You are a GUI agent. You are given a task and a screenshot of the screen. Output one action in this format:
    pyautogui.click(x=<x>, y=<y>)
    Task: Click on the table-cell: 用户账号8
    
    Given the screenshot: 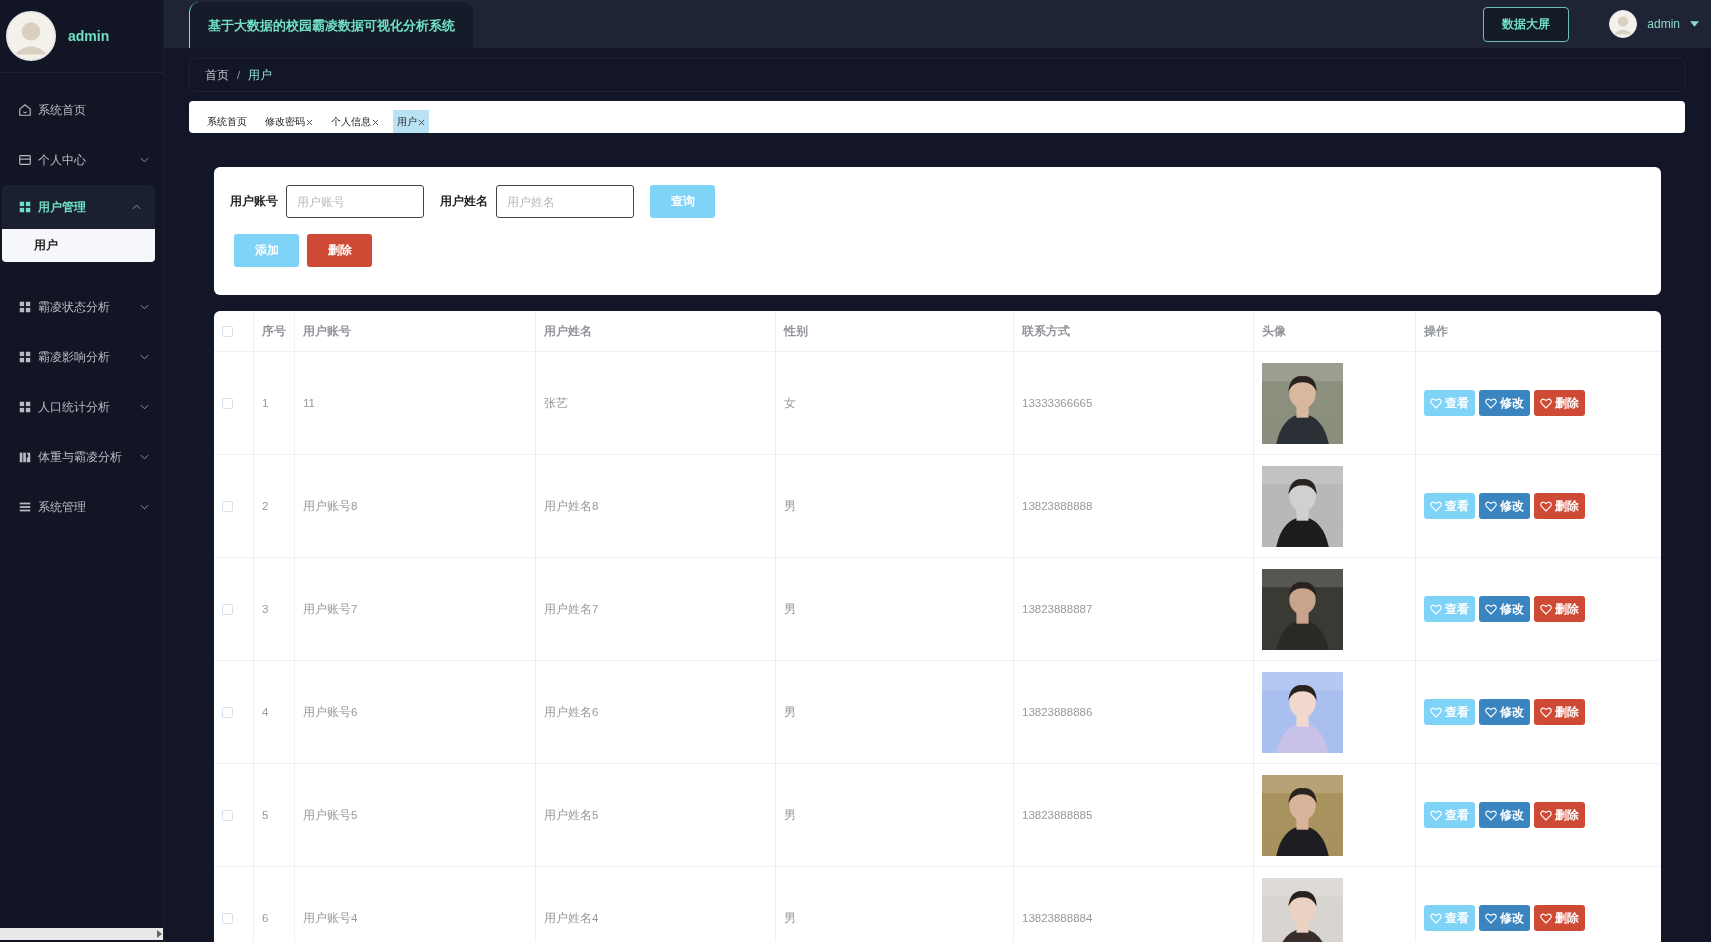 What is the action you would take?
    pyautogui.click(x=415, y=506)
    